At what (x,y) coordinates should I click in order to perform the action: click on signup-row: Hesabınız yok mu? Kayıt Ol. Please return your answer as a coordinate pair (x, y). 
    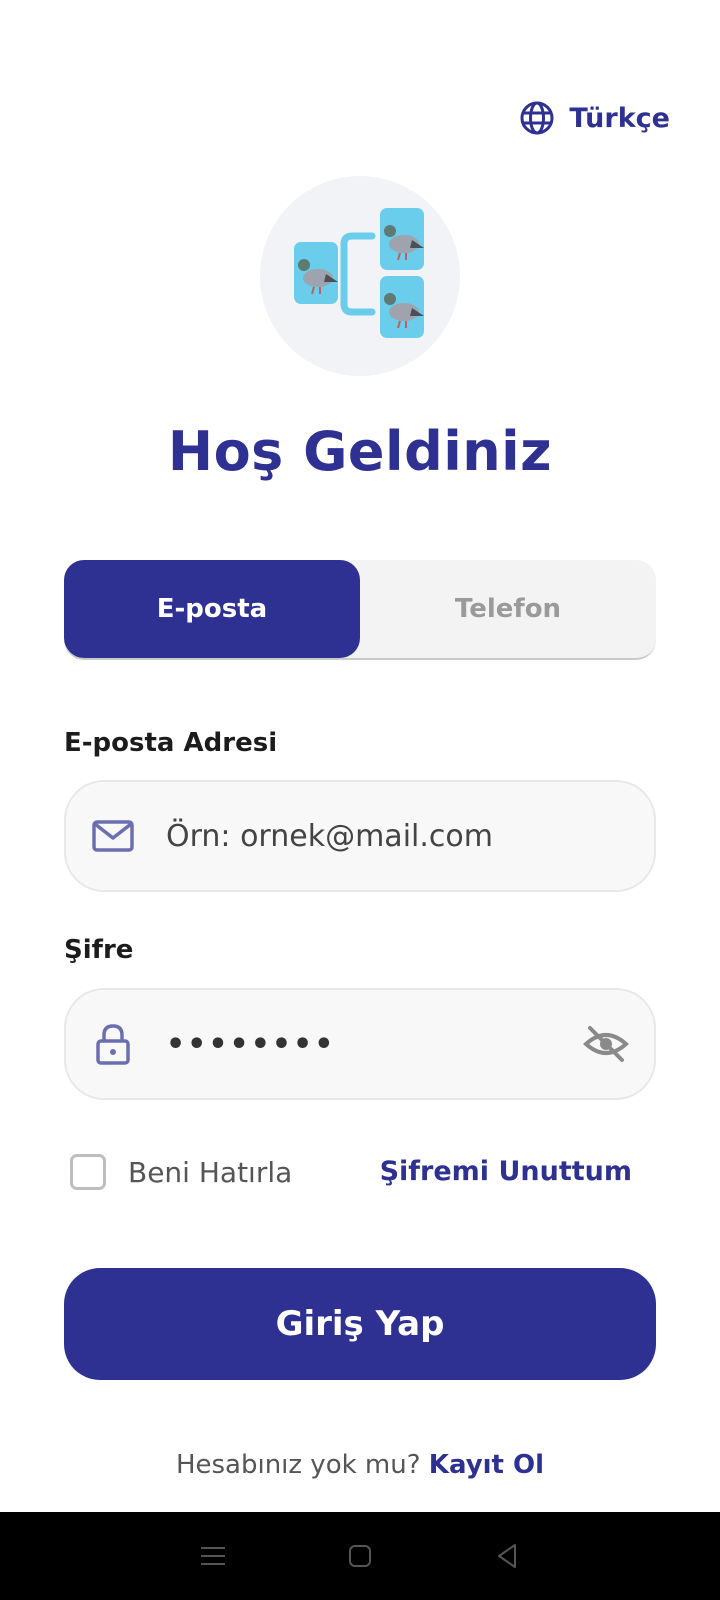
    Looking at the image, I should click on (360, 1465).